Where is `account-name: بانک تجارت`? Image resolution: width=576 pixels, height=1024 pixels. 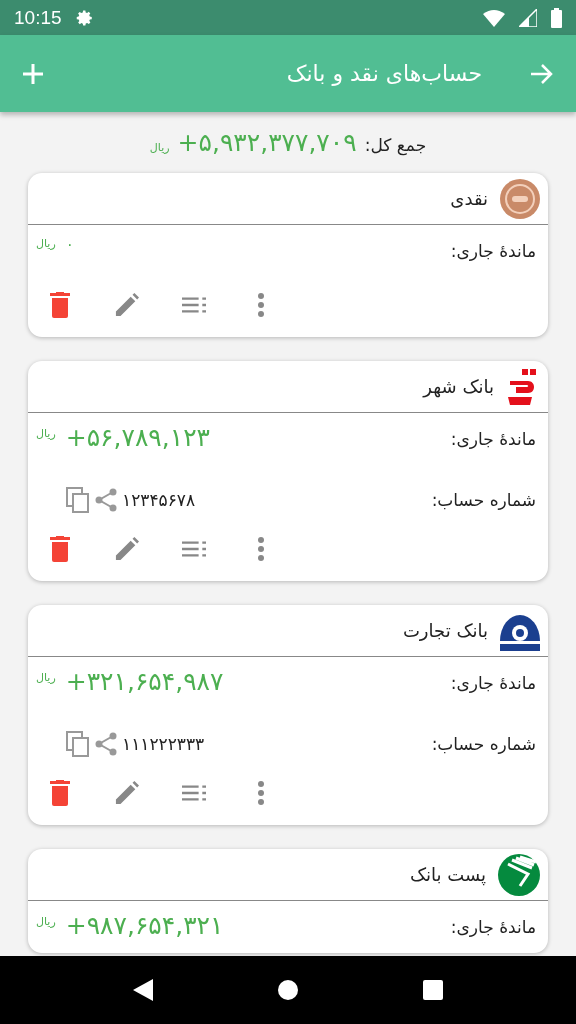 account-name: بانک تجارت is located at coordinates (445, 630).